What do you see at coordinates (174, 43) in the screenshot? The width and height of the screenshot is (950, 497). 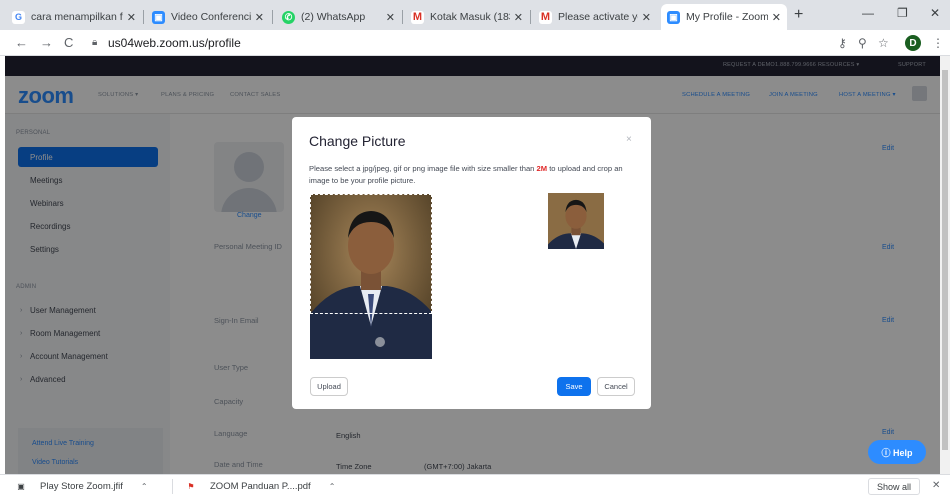 I see `url-field: us04web.zoom.us/profile` at bounding box center [174, 43].